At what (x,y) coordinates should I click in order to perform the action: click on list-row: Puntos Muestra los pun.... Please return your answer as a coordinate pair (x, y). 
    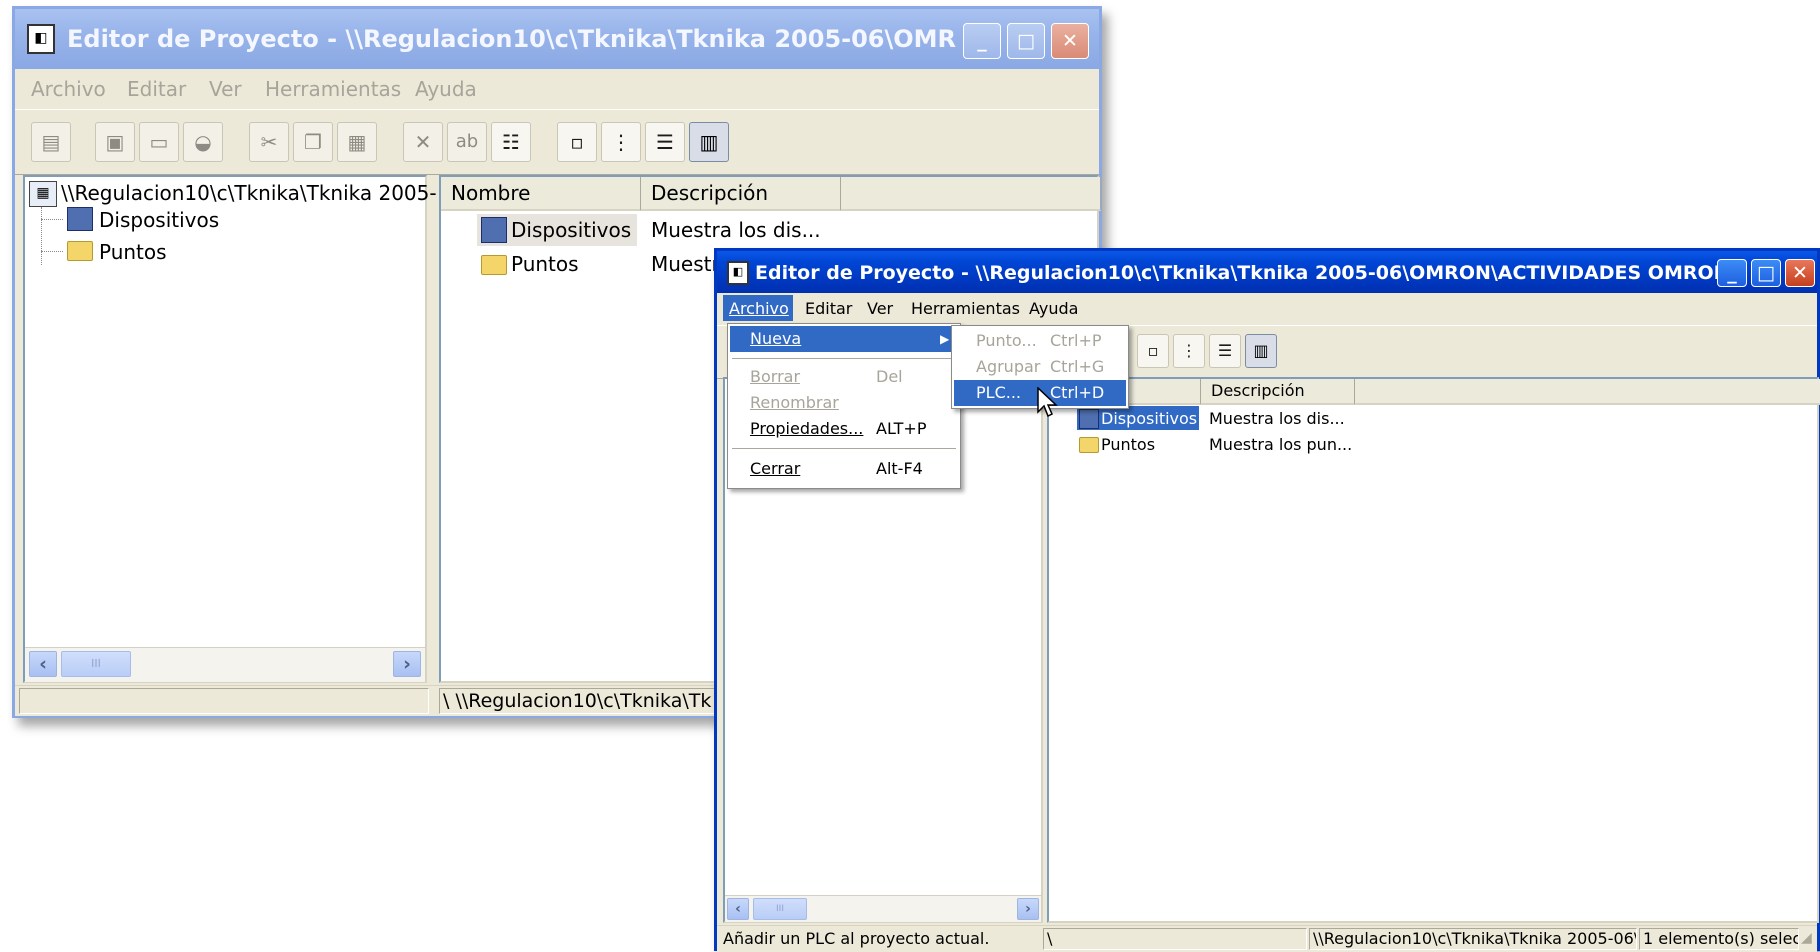
    Looking at the image, I should click on (1434, 444).